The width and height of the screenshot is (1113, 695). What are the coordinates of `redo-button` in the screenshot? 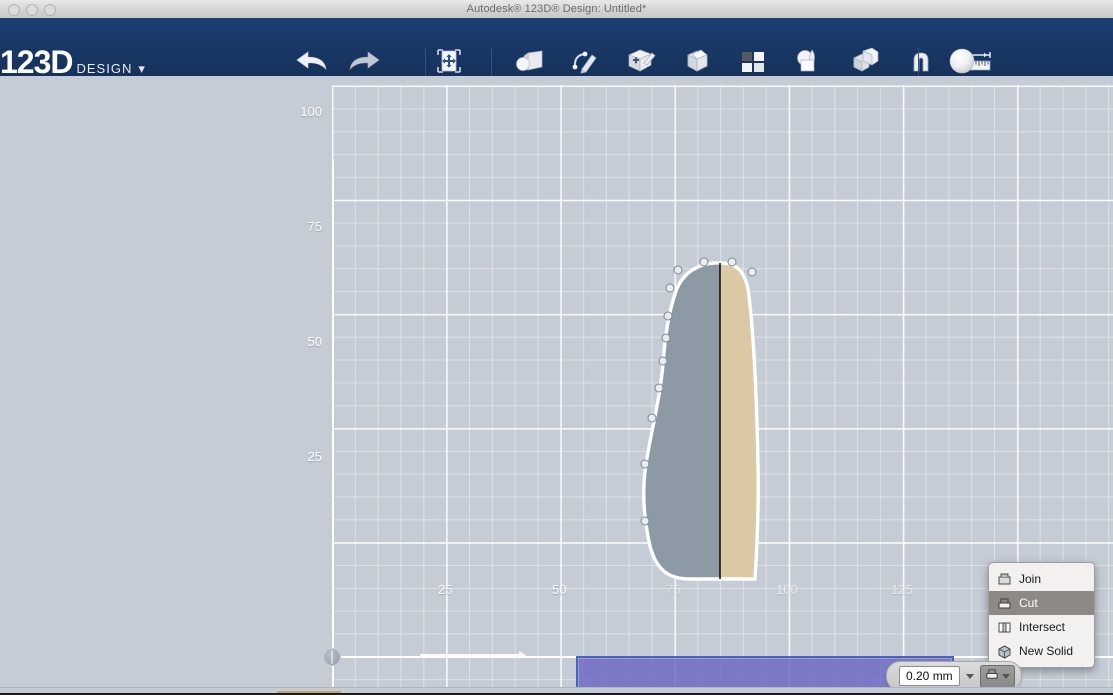 It's located at (363, 61).